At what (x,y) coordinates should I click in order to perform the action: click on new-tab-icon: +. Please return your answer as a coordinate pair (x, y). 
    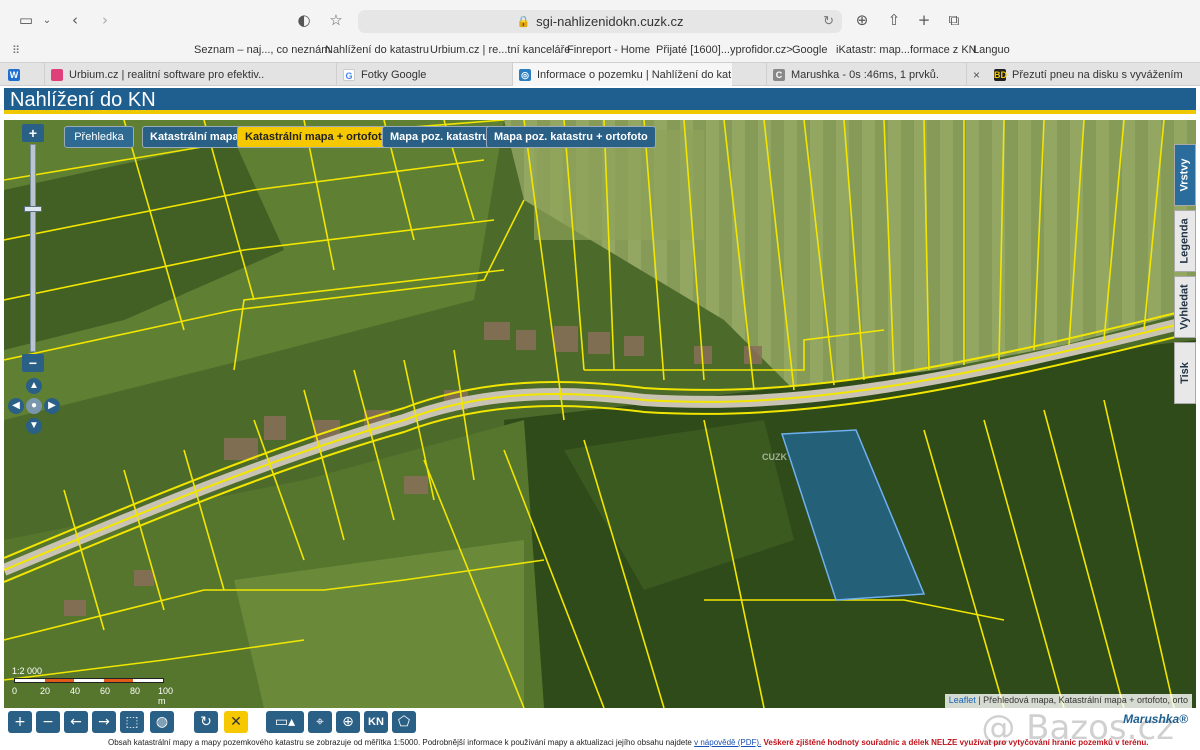
    Looking at the image, I should click on (924, 20).